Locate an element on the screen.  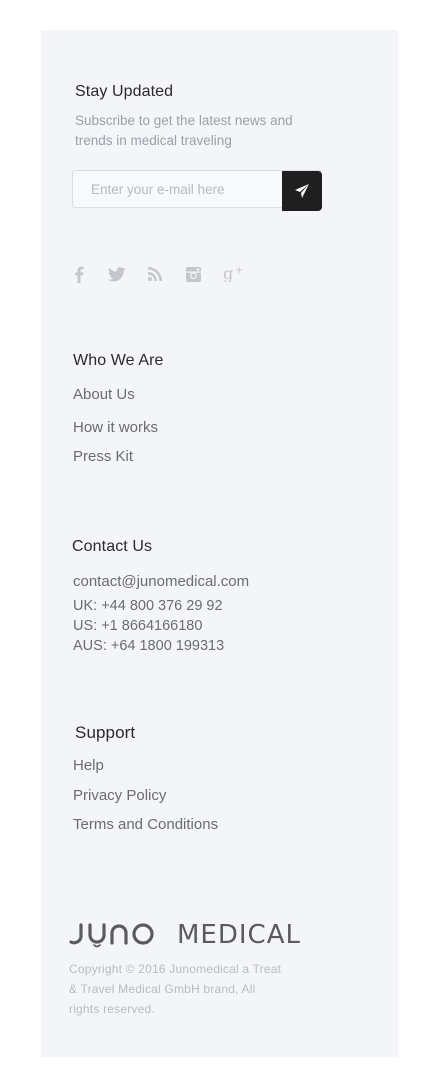
contact-phone-uk: UK: +44 800 376 29 92 is located at coordinates (148, 606).